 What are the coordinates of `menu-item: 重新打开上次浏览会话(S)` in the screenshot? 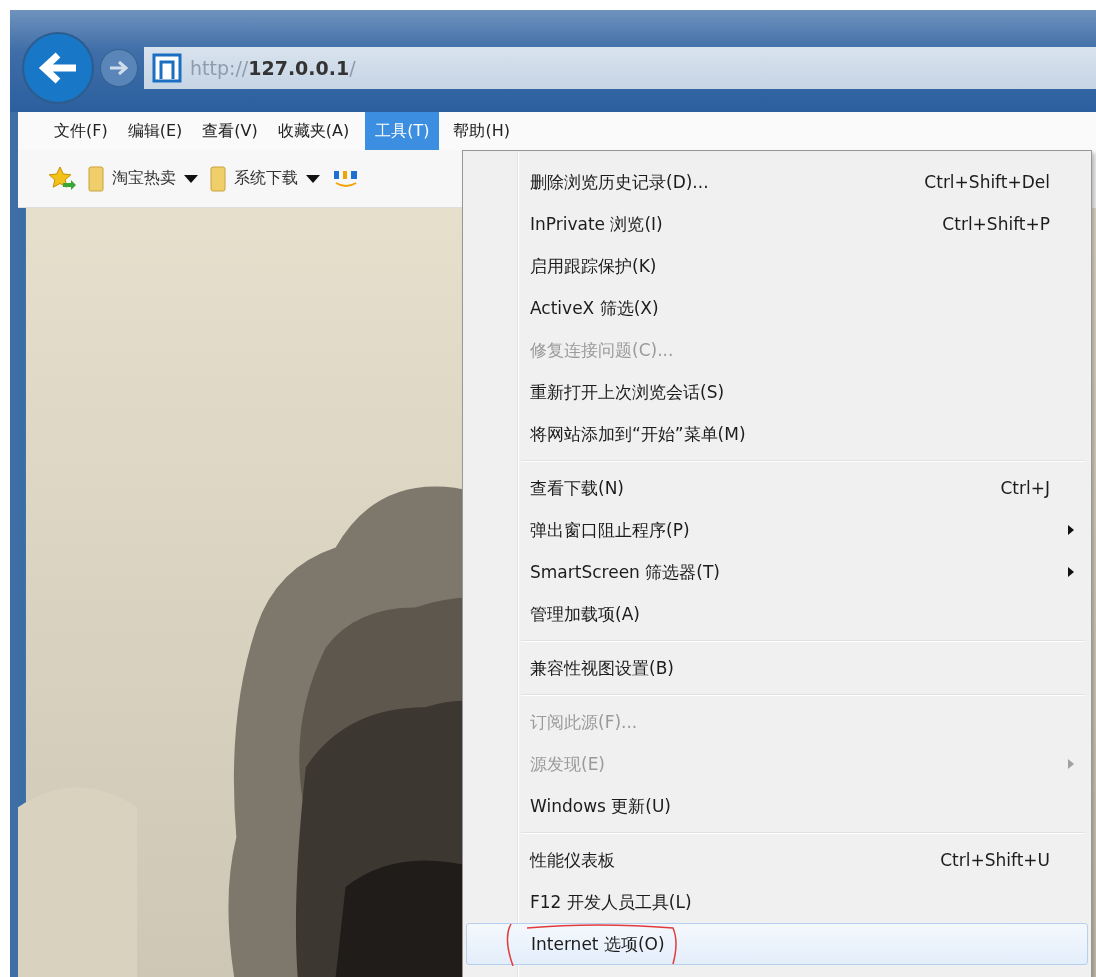 It's located at (777, 392).